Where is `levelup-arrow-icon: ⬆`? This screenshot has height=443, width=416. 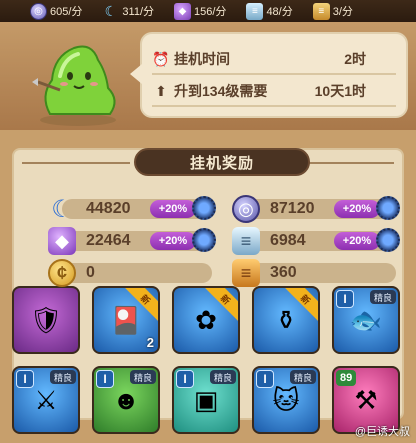 levelup-arrow-icon: ⬆ is located at coordinates (161, 90).